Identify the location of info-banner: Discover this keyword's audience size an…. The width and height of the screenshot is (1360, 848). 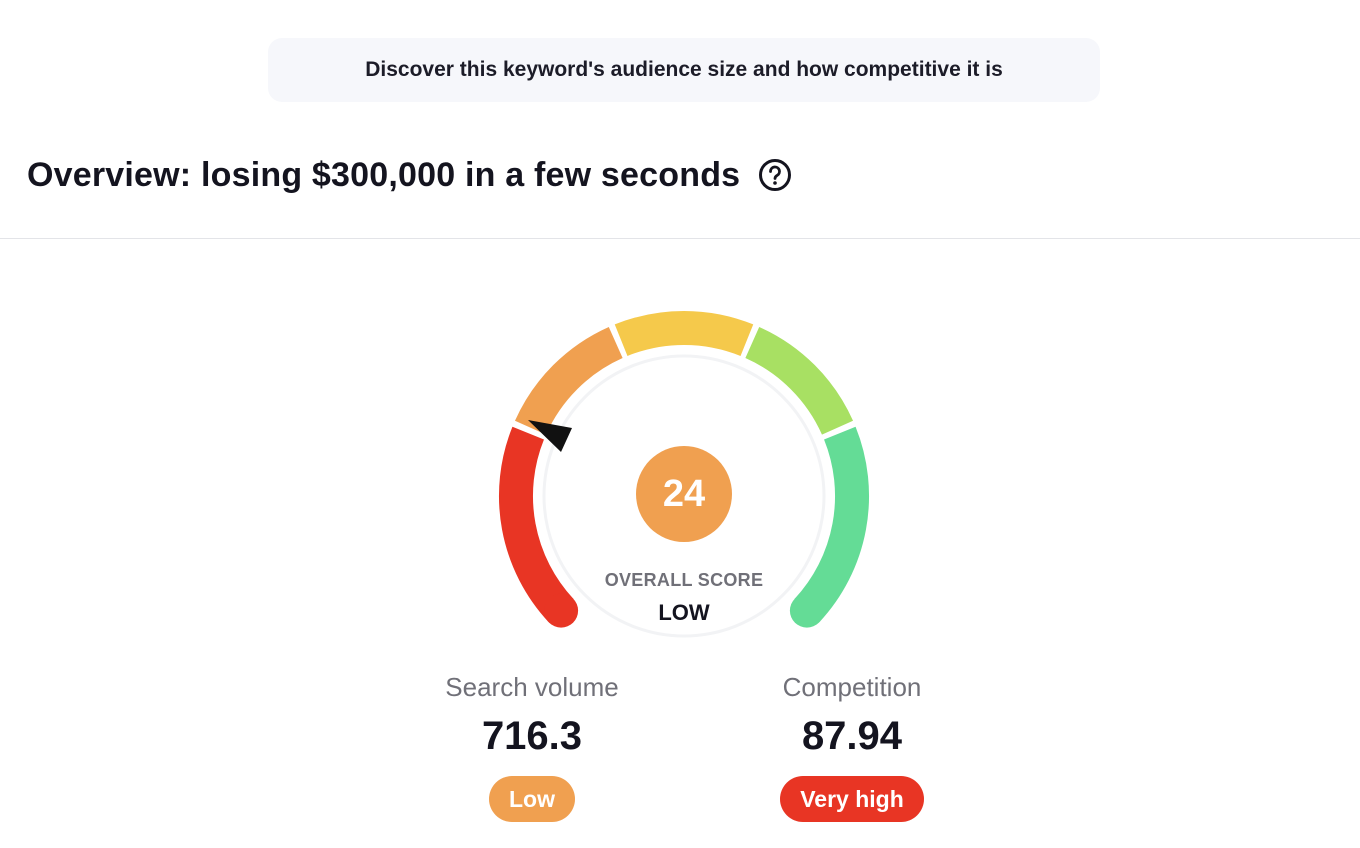
(684, 70).